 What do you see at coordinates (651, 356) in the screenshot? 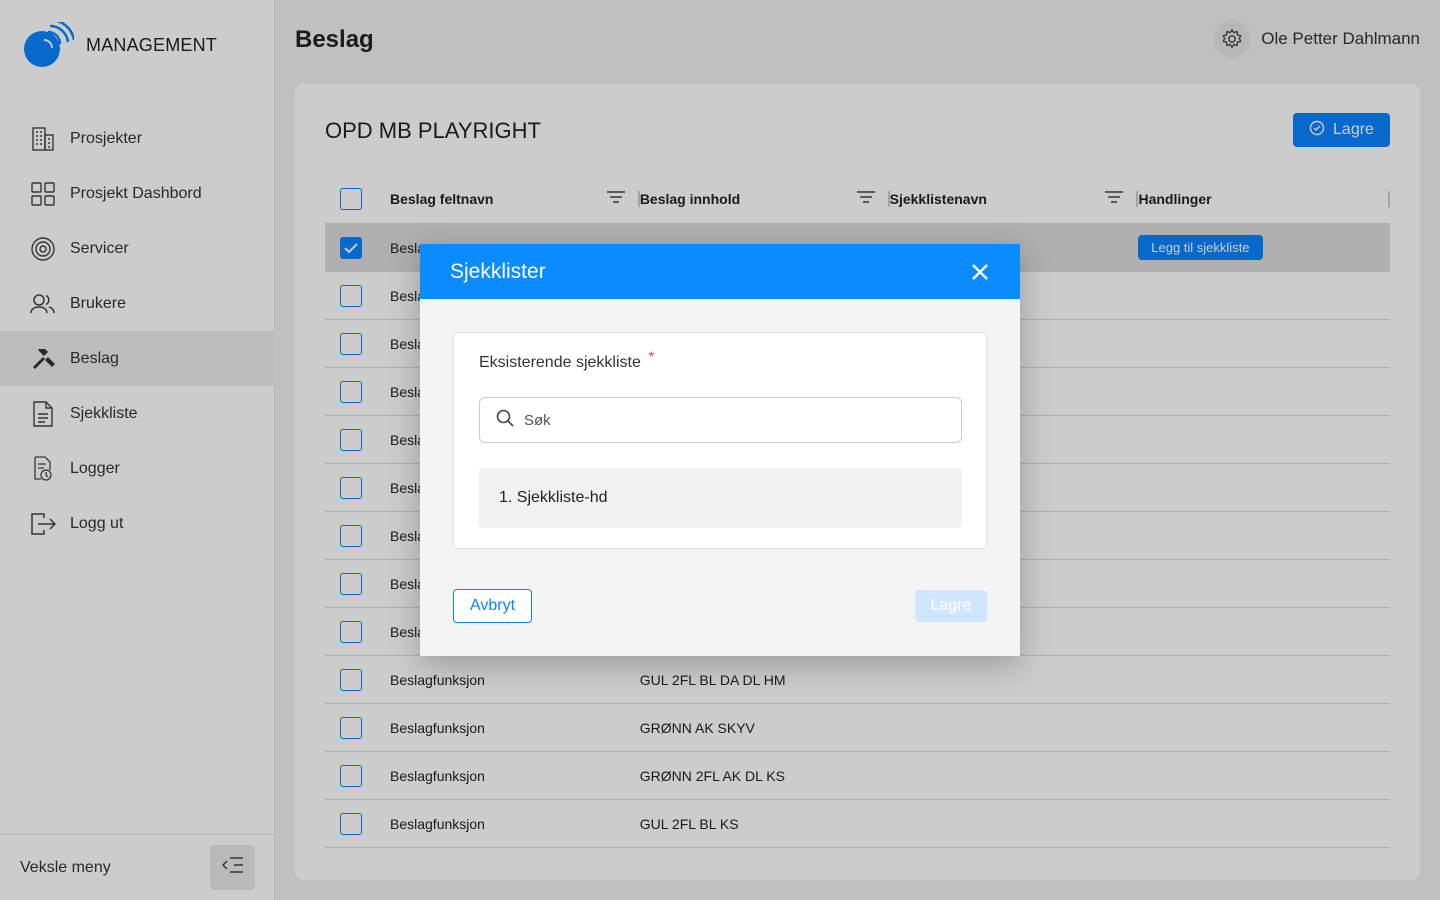
I see `required-mark: *` at bounding box center [651, 356].